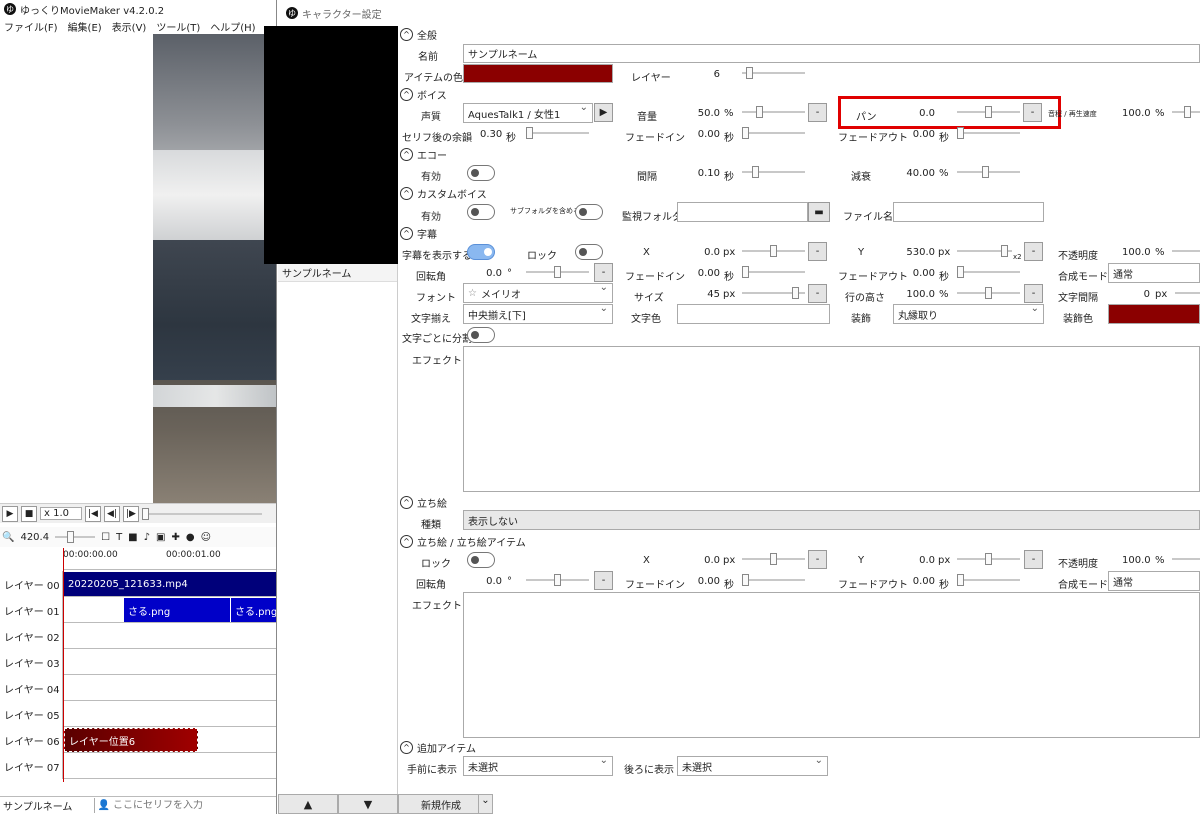 The height and width of the screenshot is (814, 1200). I want to click on layer-label: レイヤー 00, so click(31, 584).